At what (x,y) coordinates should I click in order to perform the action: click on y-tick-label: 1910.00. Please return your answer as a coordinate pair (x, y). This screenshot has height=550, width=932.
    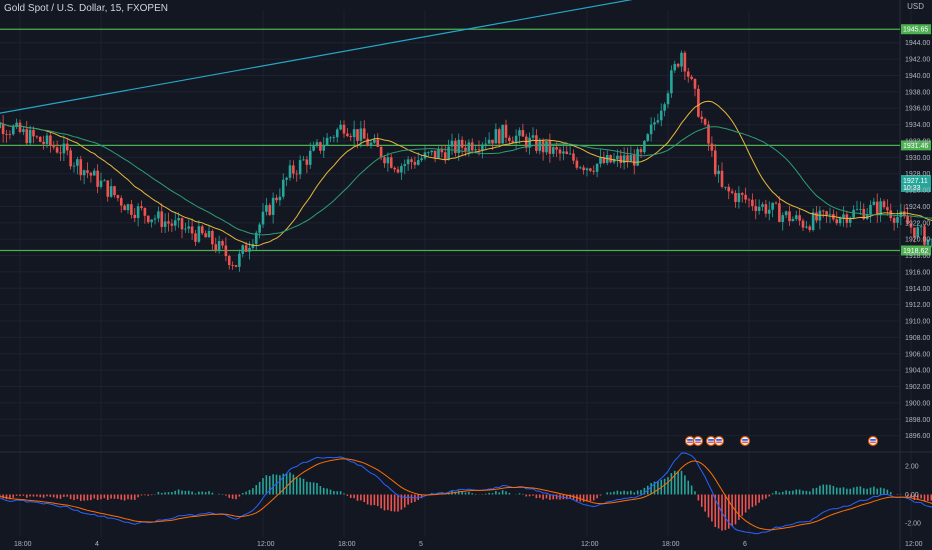
    Looking at the image, I should click on (917, 322).